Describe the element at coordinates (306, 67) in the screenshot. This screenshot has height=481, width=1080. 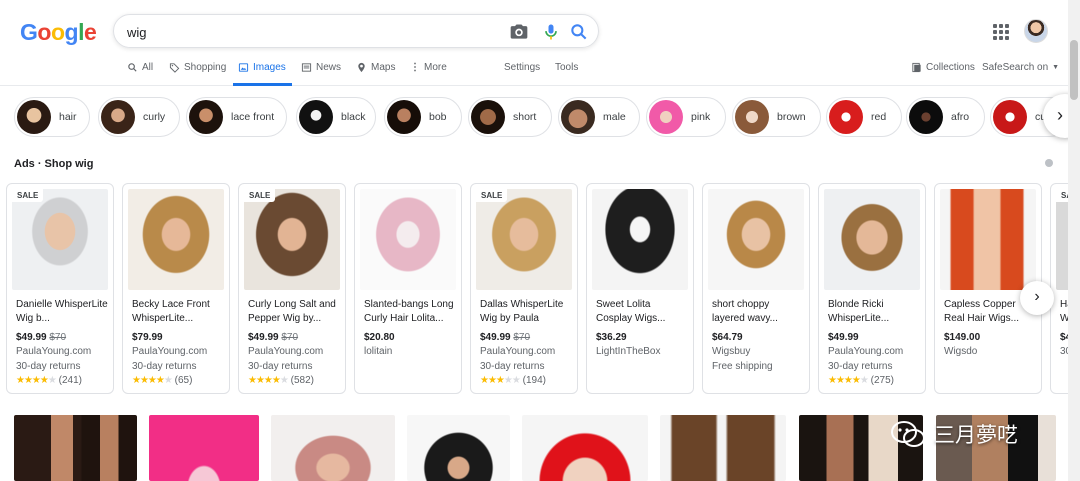
I see `news-icon` at that location.